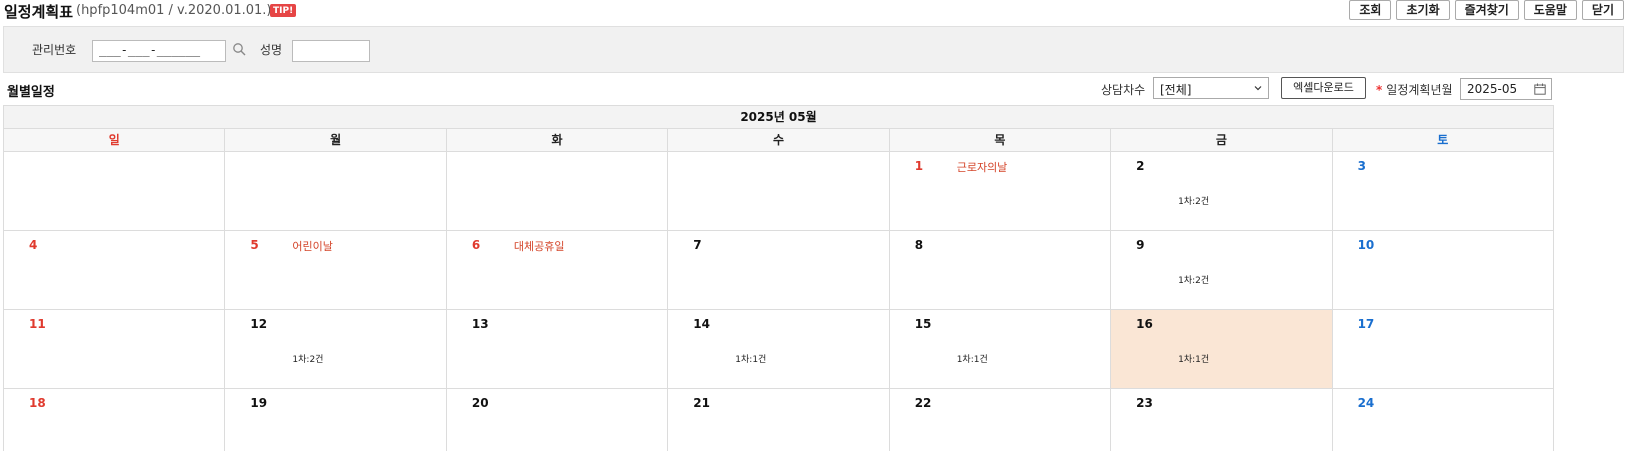  Describe the element at coordinates (283, 10) in the screenshot. I see `tip-badge: TIP!` at that location.